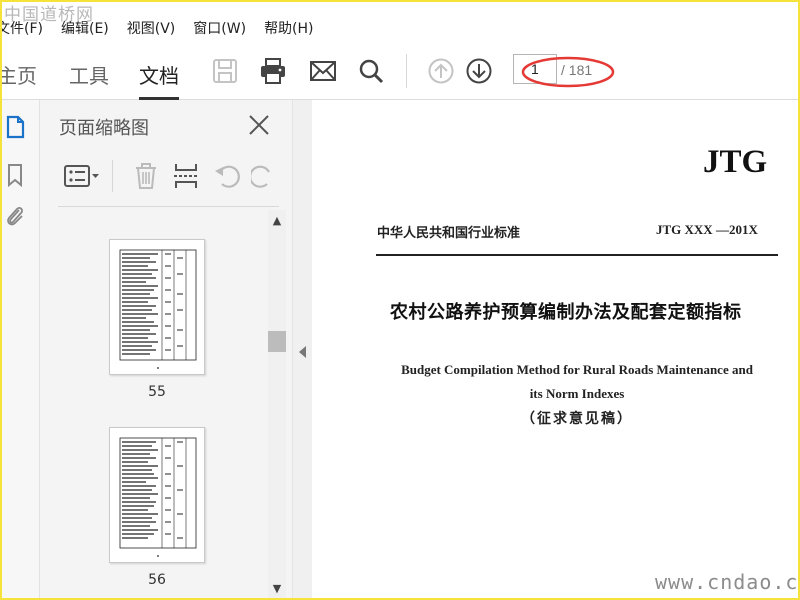 Image resolution: width=800 pixels, height=600 pixels. I want to click on menu-view: 视图(V), so click(151, 28).